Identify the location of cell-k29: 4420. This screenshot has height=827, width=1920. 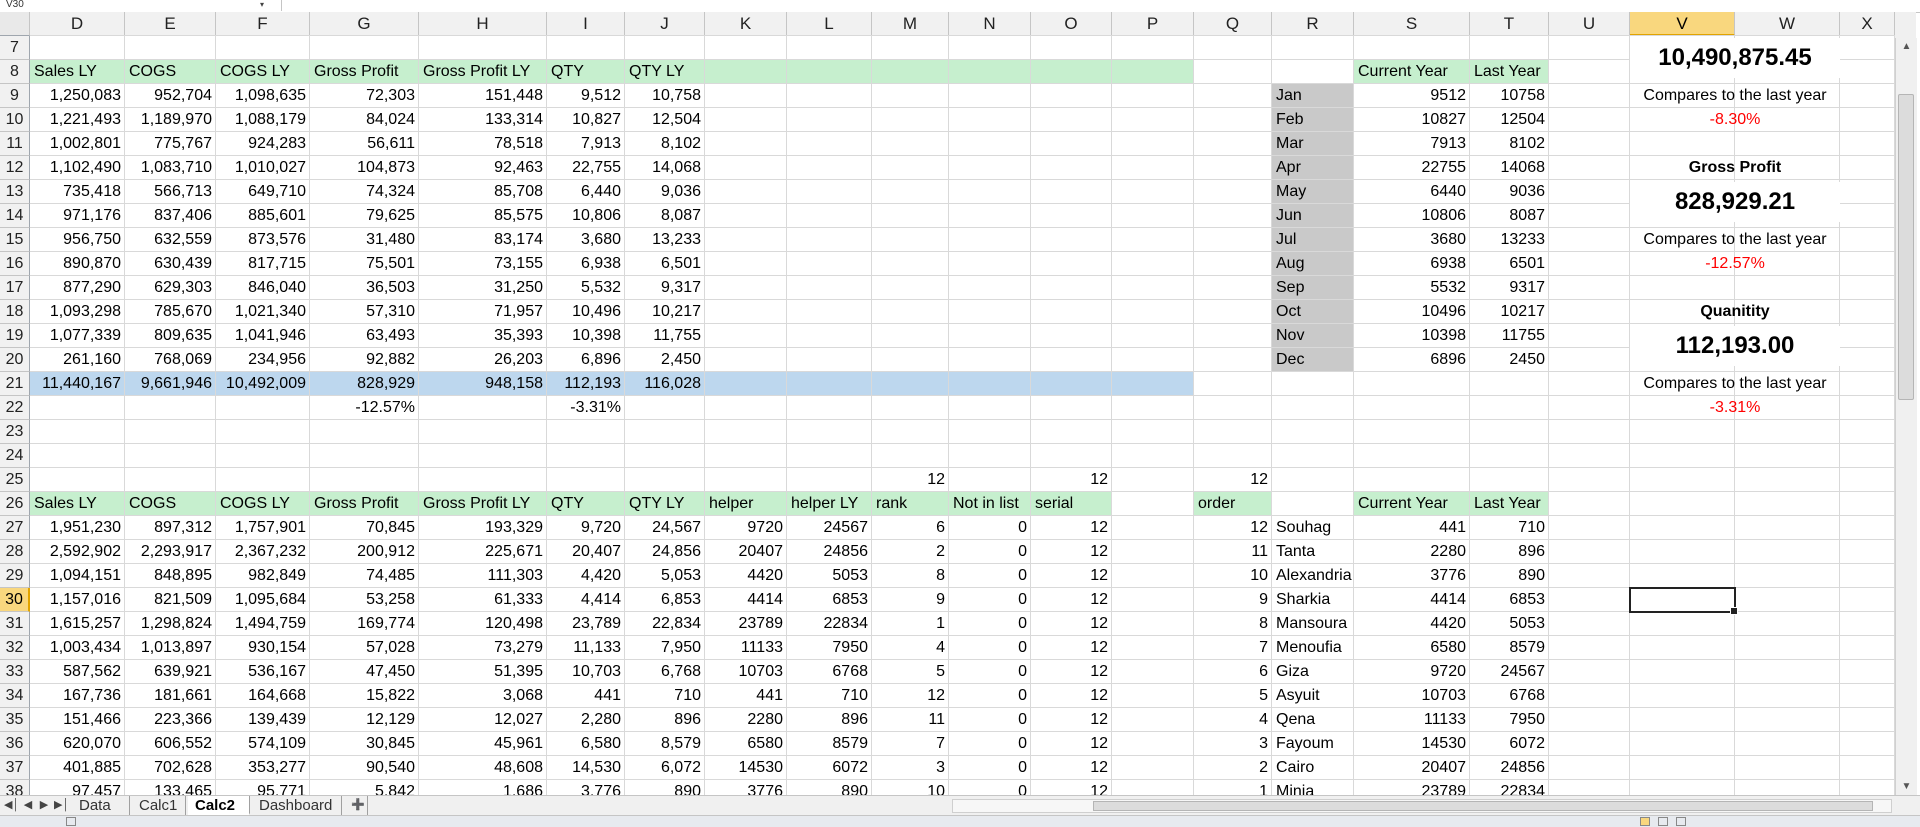
(746, 576).